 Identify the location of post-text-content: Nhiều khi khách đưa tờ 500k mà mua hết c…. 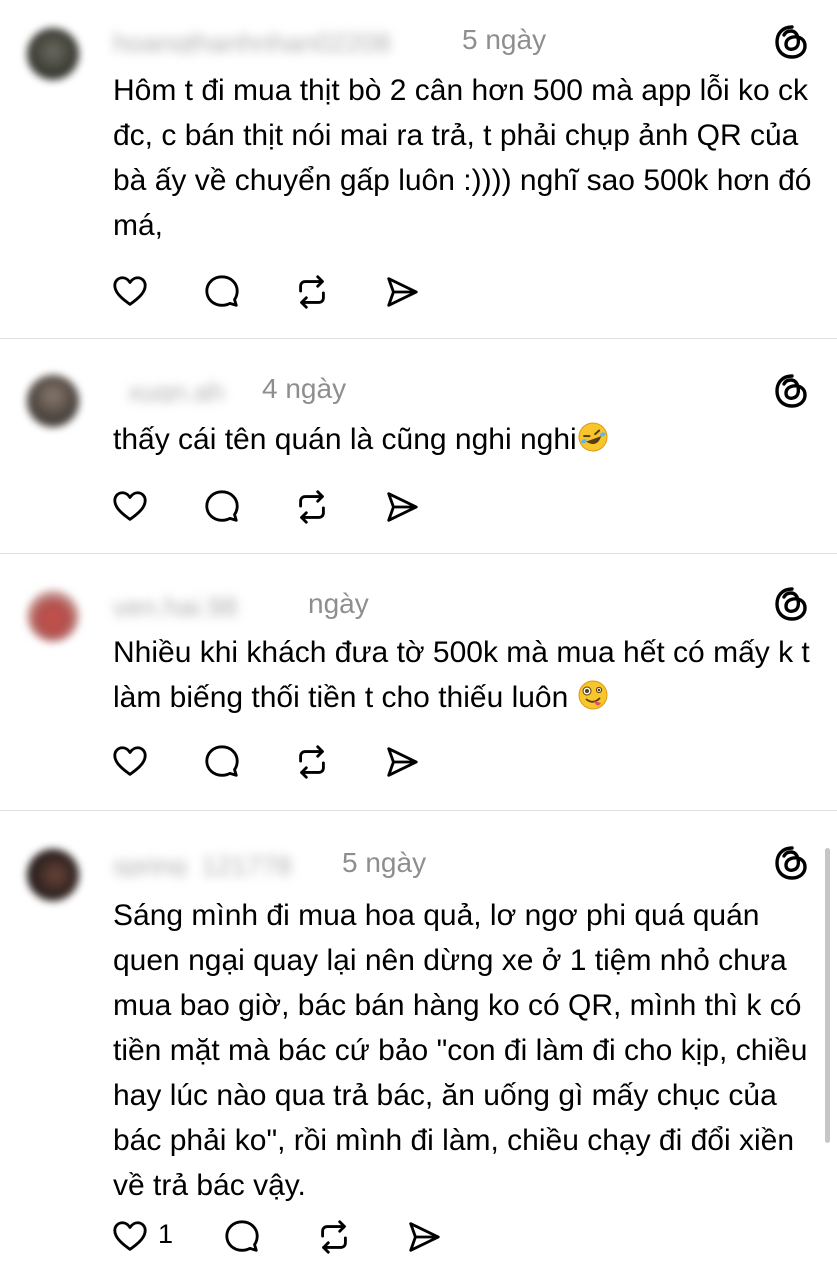
(466, 675).